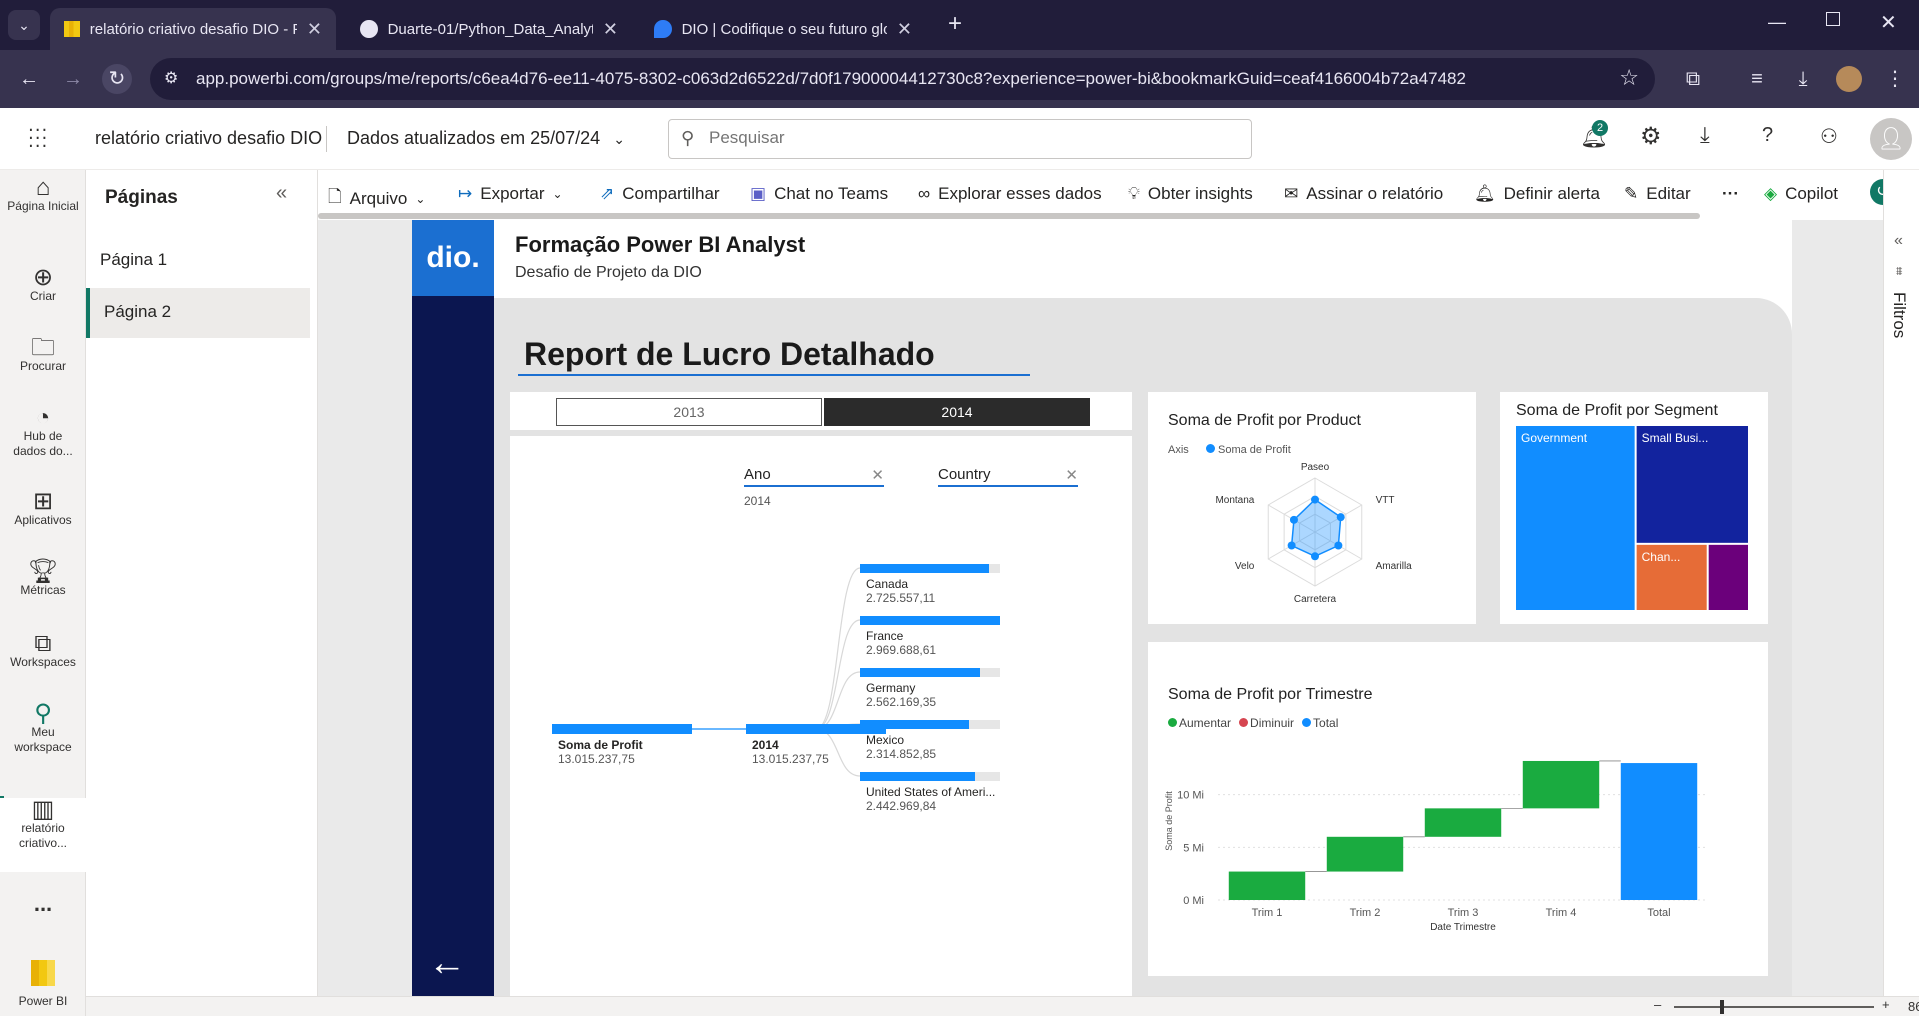 This screenshot has height=1016, width=1919. Describe the element at coordinates (1199, 723) in the screenshot. I see `legend-item: Aumentar` at that location.